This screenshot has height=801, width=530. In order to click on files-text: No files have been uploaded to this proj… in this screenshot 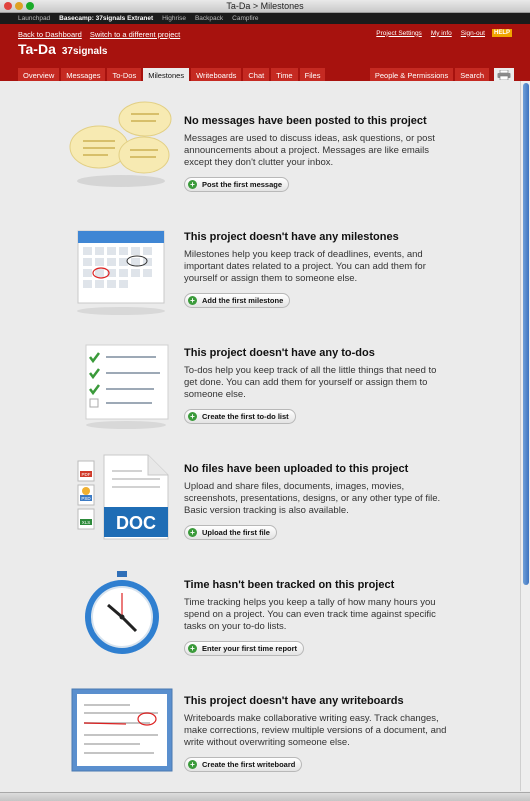, I will do `click(316, 501)`.